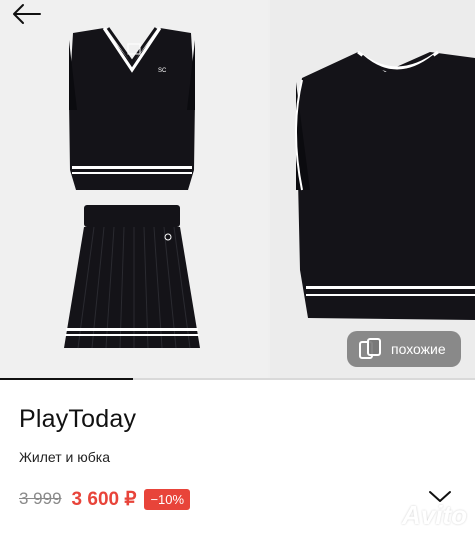  Describe the element at coordinates (370, 348) in the screenshot. I see `similar-icon` at that location.